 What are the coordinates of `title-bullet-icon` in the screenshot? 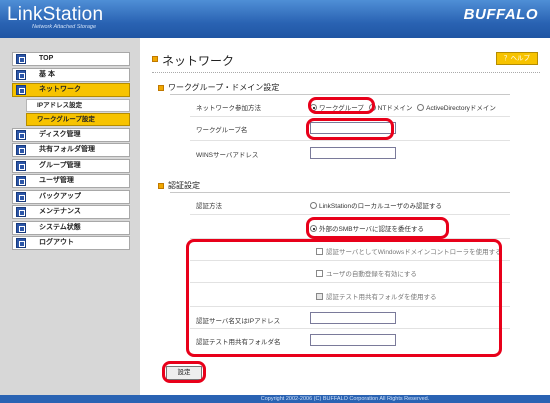 It's located at (155, 59).